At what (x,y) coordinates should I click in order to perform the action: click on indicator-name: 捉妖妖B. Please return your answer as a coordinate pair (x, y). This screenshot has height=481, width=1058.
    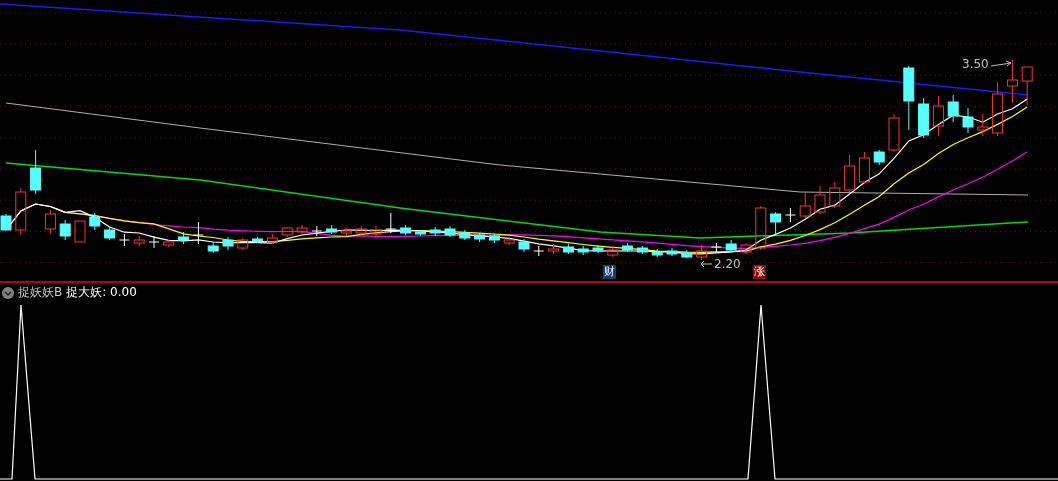
    Looking at the image, I should click on (40, 292).